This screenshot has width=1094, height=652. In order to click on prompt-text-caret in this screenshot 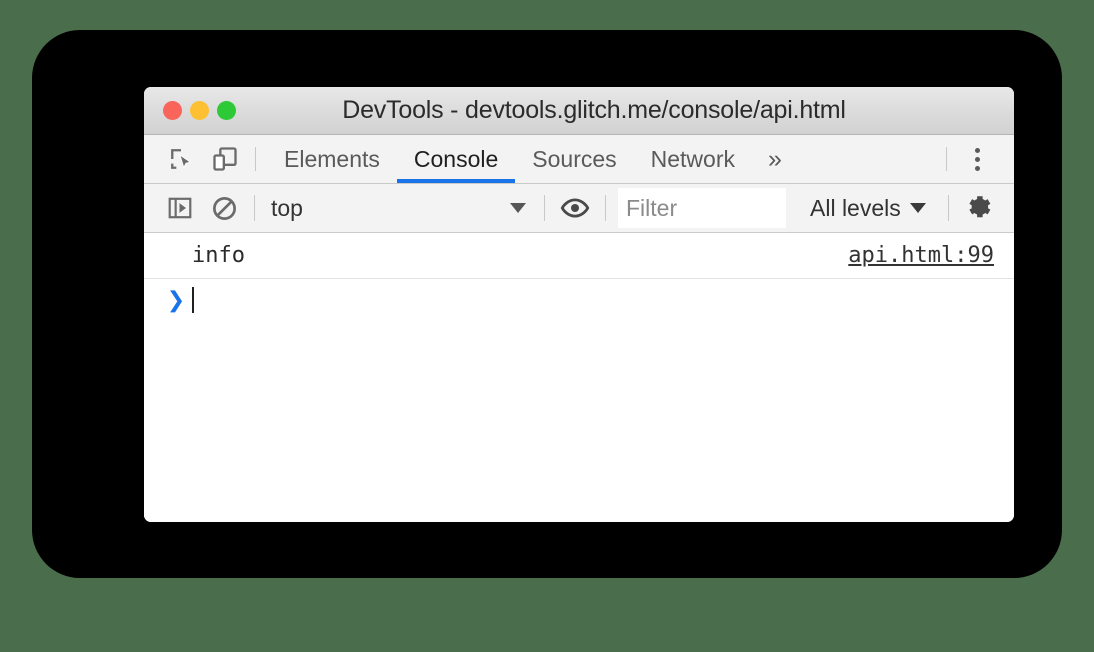, I will do `click(193, 300)`.